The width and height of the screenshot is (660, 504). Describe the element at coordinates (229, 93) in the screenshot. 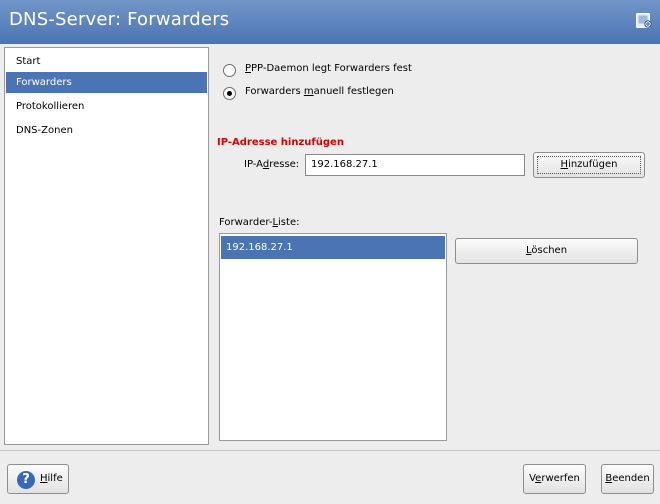

I see `manual-forwarders-radio` at that location.